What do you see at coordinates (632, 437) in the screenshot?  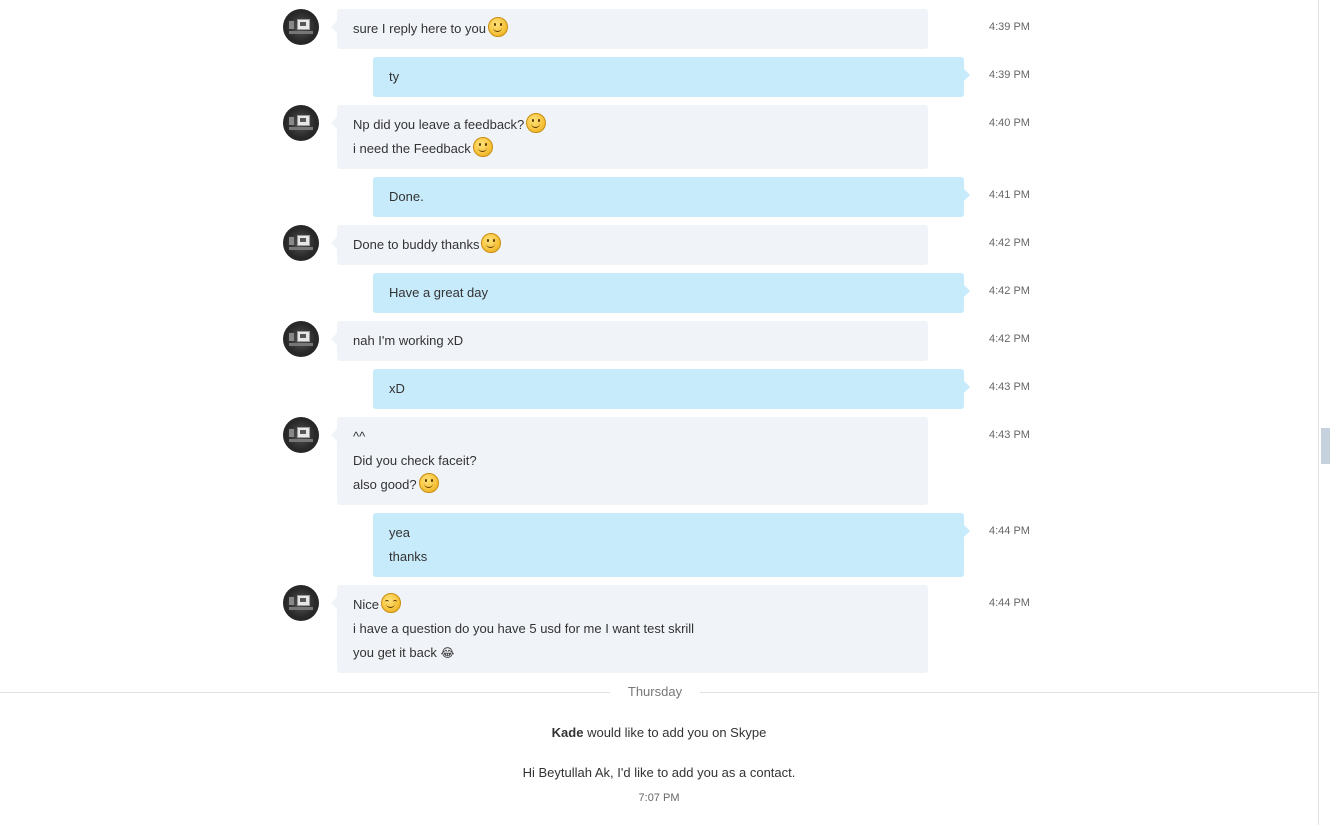 I see `message-line: ^^` at bounding box center [632, 437].